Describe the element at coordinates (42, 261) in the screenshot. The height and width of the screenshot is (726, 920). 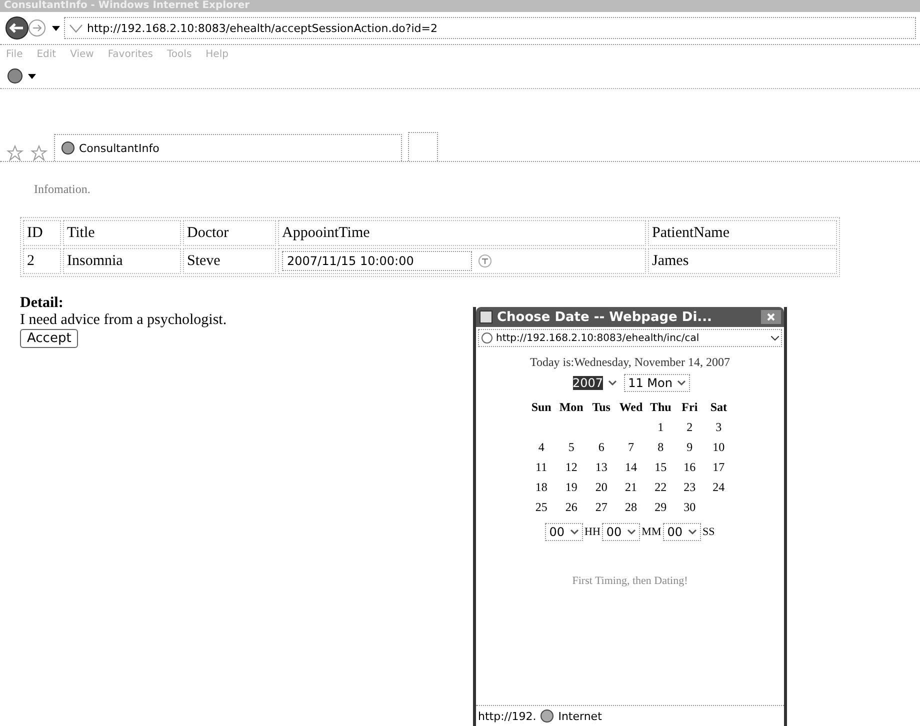
I see `table-cell: 2` at that location.